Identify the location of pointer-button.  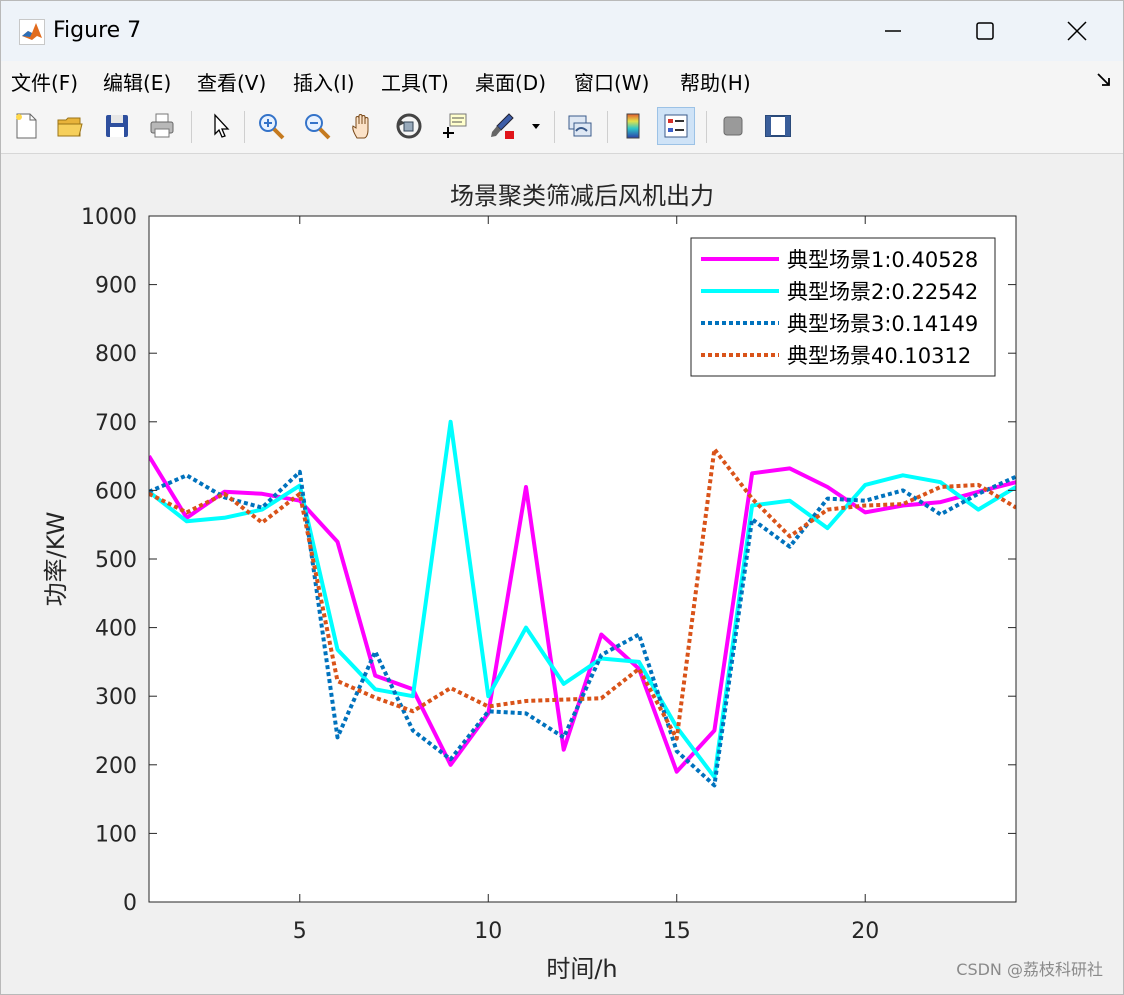
(220, 126).